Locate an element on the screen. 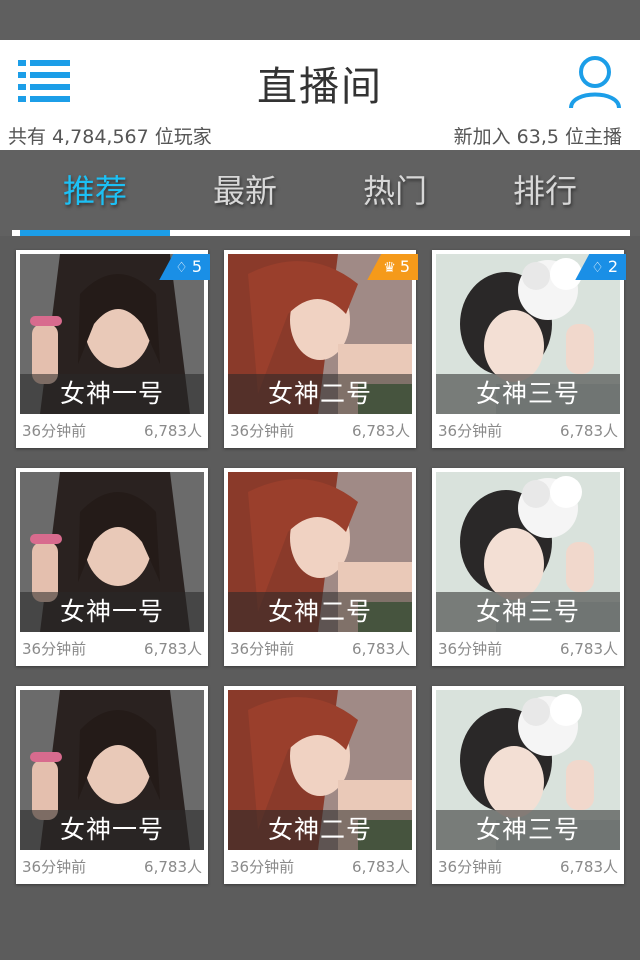 The height and width of the screenshot is (960, 640). user-icon is located at coordinates (595, 82).